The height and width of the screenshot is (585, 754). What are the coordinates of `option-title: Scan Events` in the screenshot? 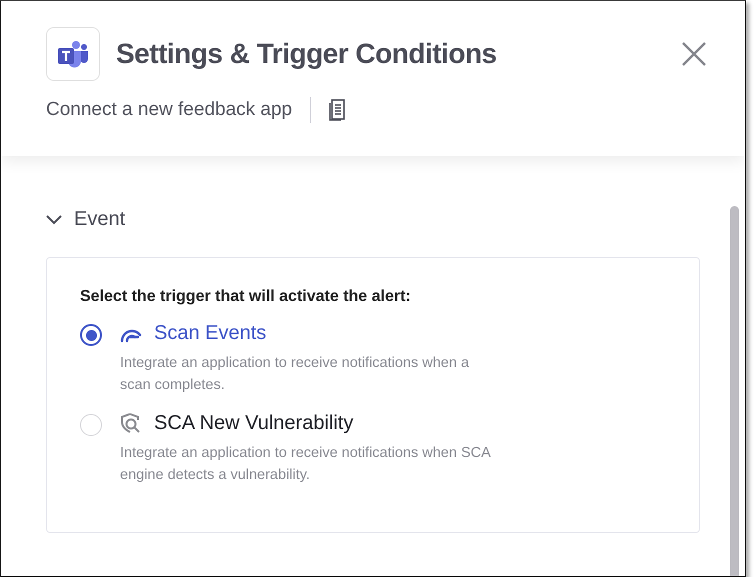 It's located at (210, 333).